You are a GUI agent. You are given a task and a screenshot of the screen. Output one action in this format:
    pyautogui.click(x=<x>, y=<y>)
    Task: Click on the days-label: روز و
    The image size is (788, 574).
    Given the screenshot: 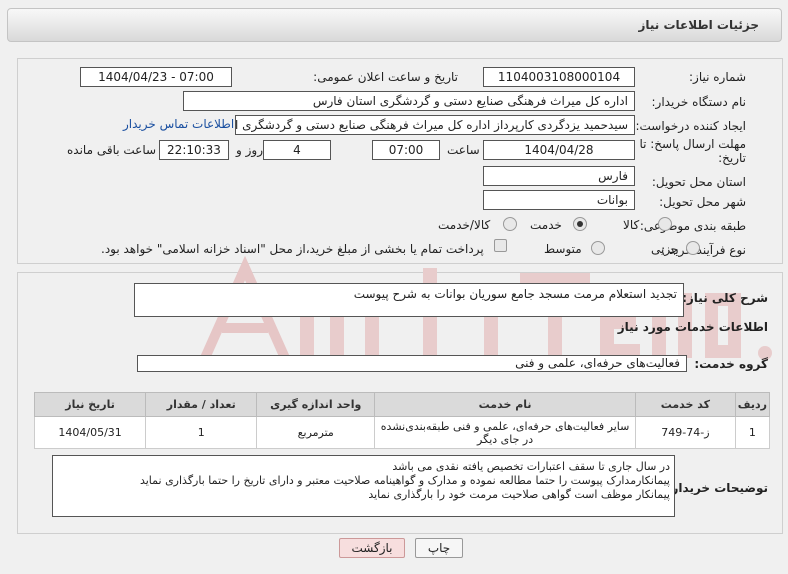 What is the action you would take?
    pyautogui.click(x=249, y=150)
    